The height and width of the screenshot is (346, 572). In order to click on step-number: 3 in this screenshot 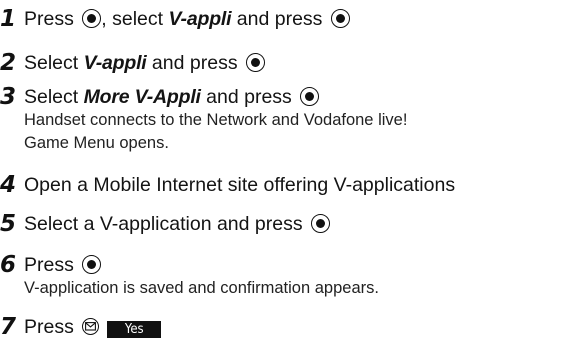, I will do `click(8, 97)`.